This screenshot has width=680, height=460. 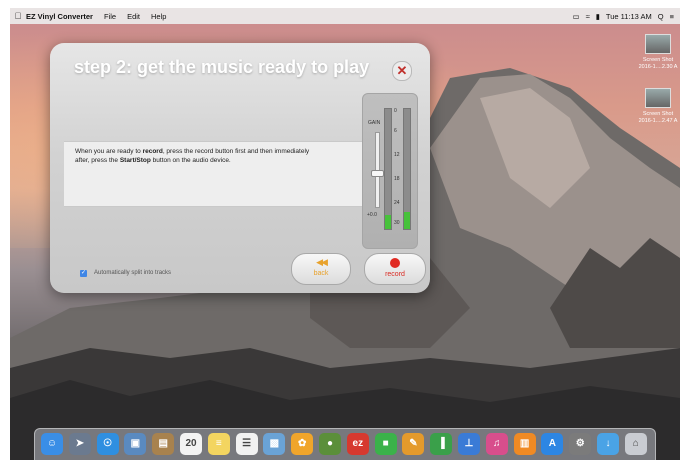 I want to click on vu-meter-left-level, so click(x=388, y=221).